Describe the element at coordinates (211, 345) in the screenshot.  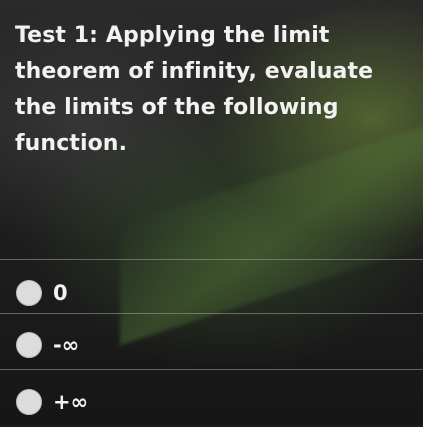
I see `option-negative-infinity: -∞` at that location.